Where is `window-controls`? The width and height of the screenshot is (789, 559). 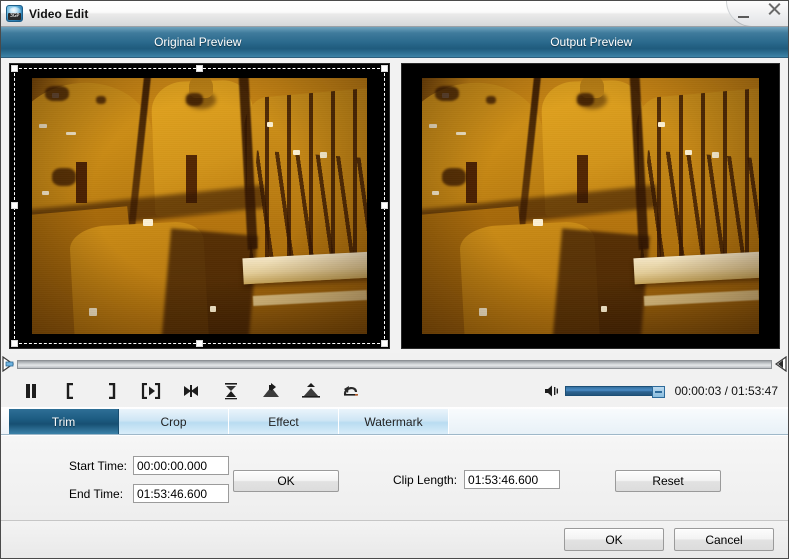 window-controls is located at coordinates (759, 14).